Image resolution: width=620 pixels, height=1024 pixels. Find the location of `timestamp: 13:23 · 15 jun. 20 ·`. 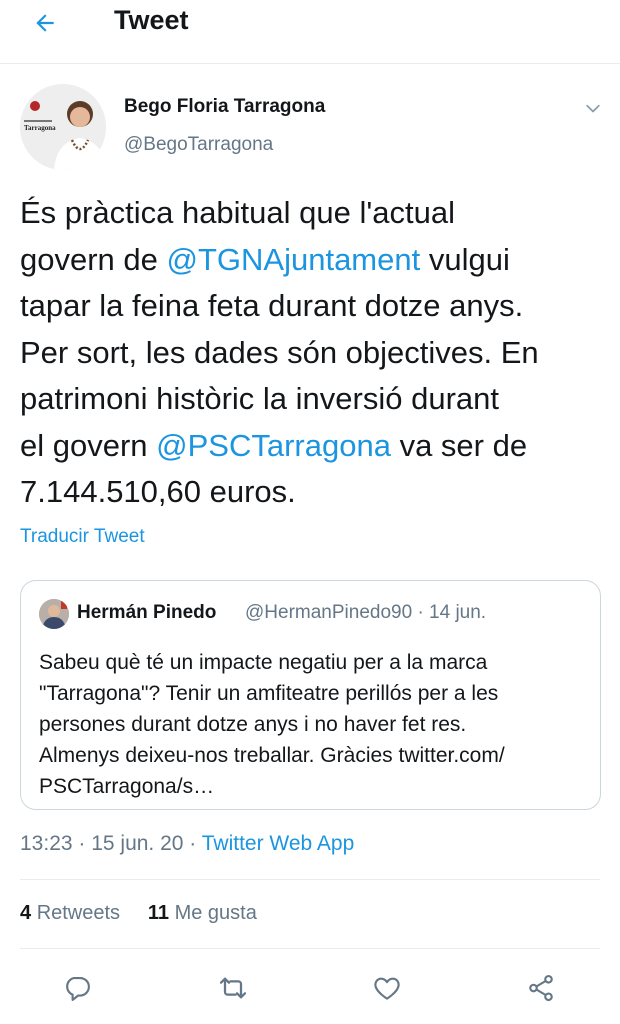

timestamp: 13:23 · 15 jun. 20 · is located at coordinates (111, 843).